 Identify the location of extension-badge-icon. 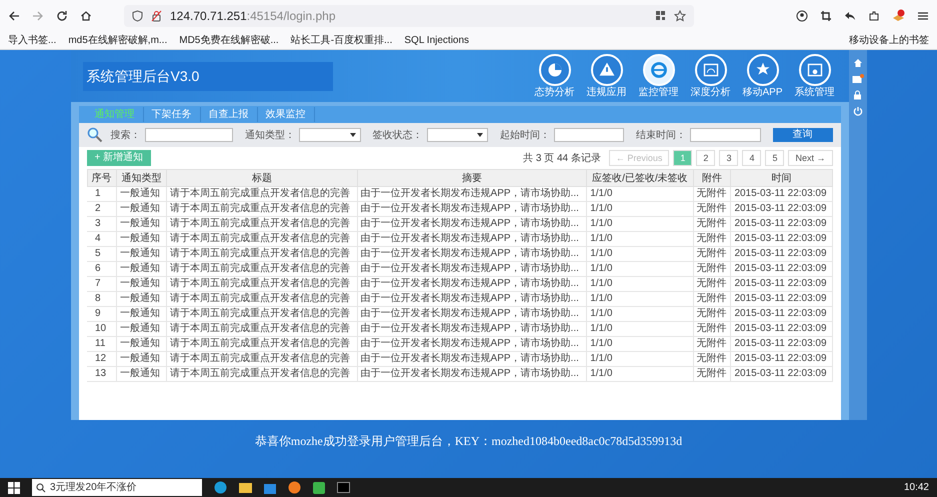
(898, 15).